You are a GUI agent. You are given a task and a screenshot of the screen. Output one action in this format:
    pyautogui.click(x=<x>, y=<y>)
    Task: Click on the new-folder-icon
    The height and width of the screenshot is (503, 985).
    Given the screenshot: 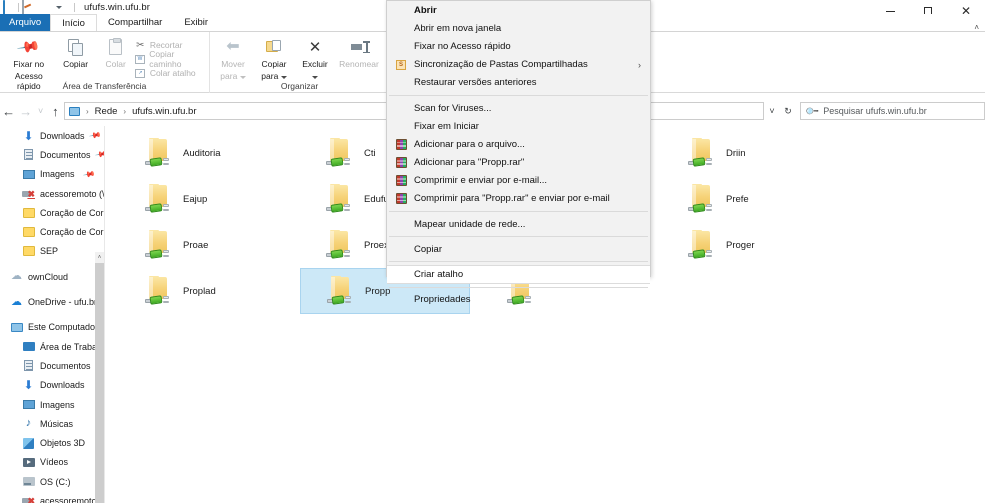 What is the action you would take?
    pyautogui.click(x=43, y=7)
    